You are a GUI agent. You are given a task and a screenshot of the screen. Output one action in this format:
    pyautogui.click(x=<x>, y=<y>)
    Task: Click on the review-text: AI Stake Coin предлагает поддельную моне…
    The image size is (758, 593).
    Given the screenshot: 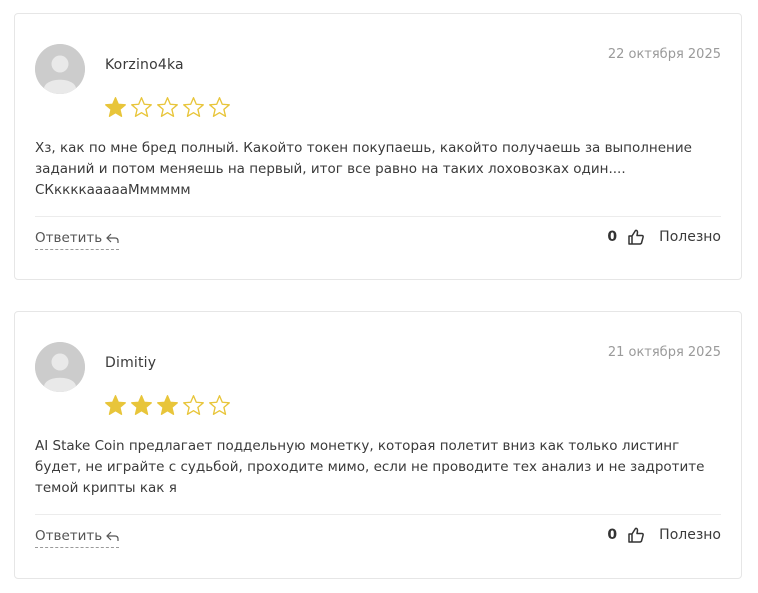 What is the action you would take?
    pyautogui.click(x=370, y=467)
    